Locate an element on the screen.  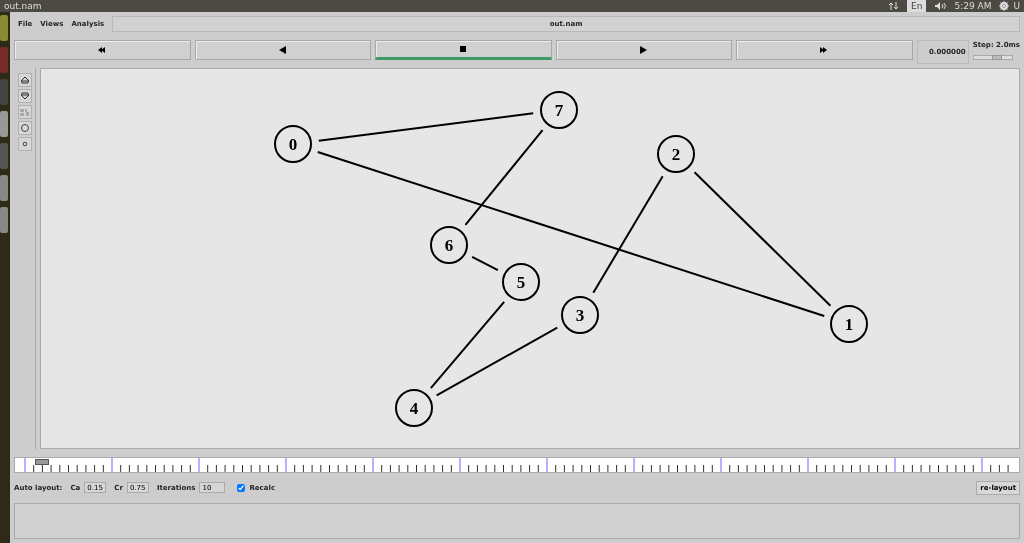
zoom-in-icon is located at coordinates (25, 80).